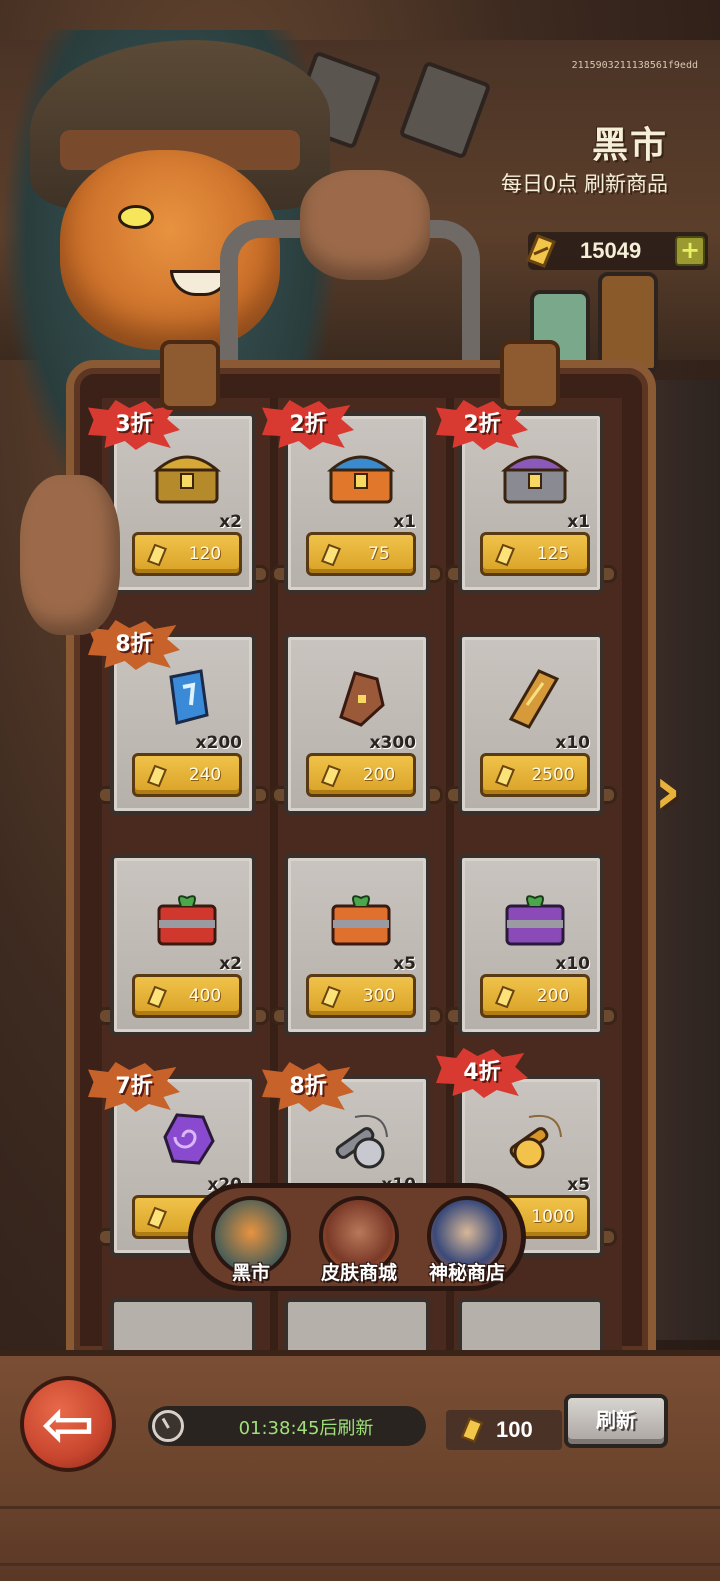 The image size is (720, 1581). I want to click on item-price: 1000, so click(553, 1217).